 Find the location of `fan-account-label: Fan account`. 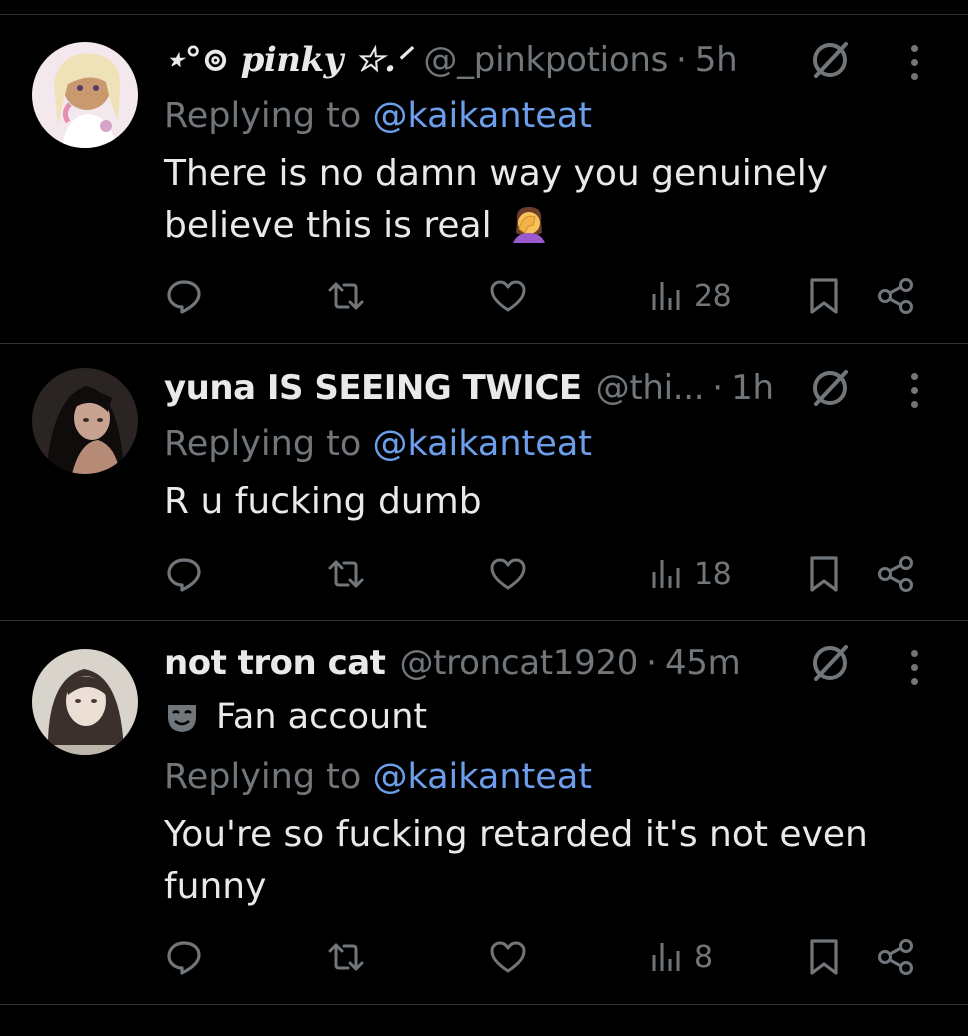

fan-account-label: Fan account is located at coordinates (536, 717).